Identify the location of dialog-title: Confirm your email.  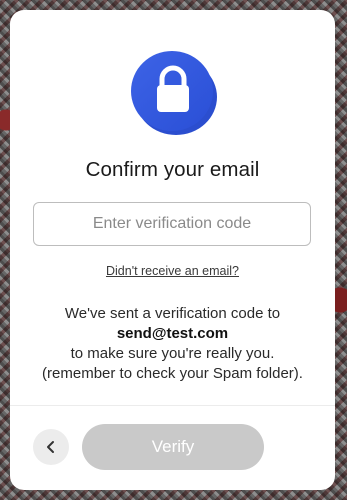
(172, 169).